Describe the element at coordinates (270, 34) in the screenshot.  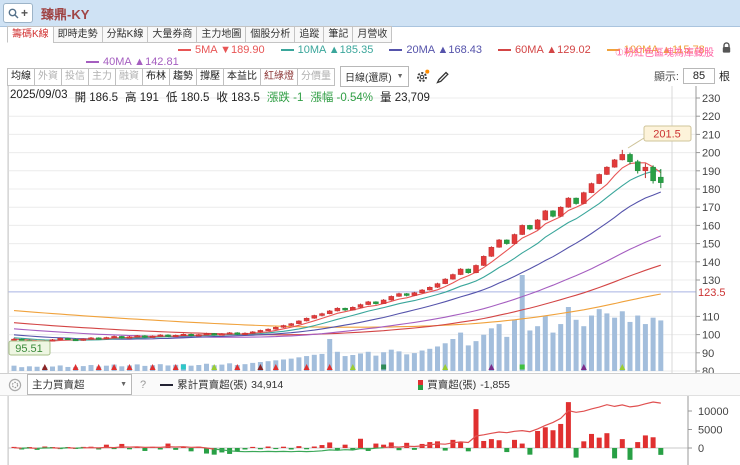
I see `tab-5: 個股分析` at that location.